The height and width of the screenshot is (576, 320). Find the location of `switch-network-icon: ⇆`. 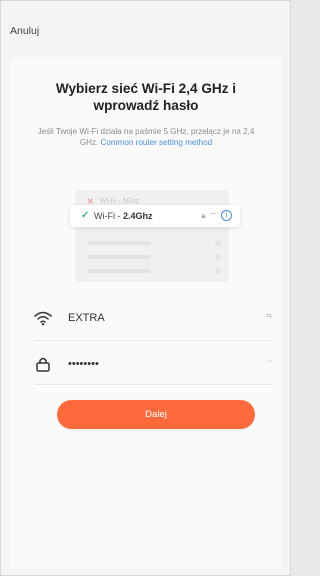

switch-network-icon: ⇆ is located at coordinates (269, 316).